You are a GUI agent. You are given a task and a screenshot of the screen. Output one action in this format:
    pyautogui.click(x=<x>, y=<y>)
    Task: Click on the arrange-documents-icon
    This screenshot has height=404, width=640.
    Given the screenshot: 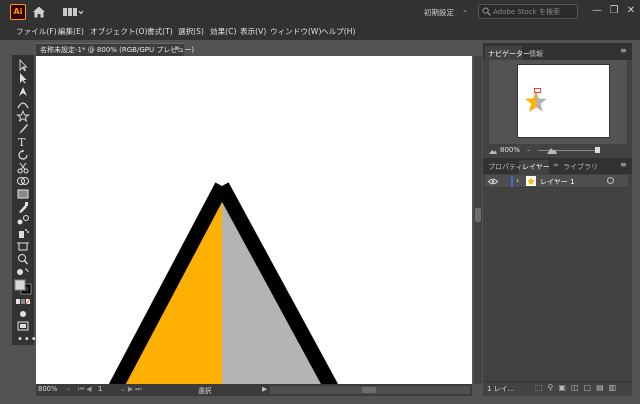 What is the action you would take?
    pyautogui.click(x=73, y=12)
    